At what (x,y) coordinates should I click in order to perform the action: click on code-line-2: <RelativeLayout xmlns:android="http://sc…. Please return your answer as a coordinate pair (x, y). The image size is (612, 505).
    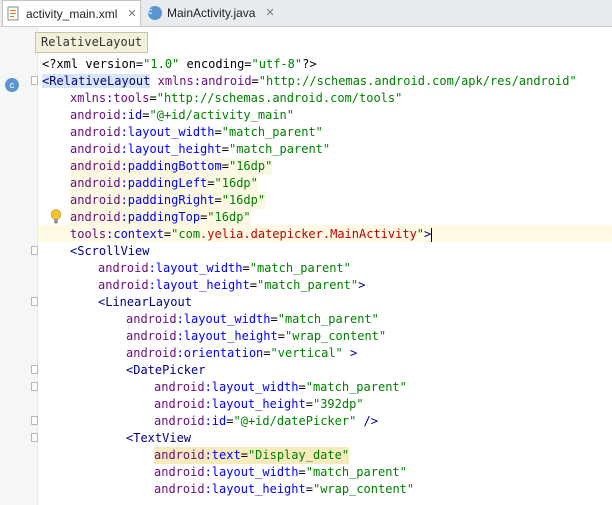
    Looking at the image, I should click on (309, 81).